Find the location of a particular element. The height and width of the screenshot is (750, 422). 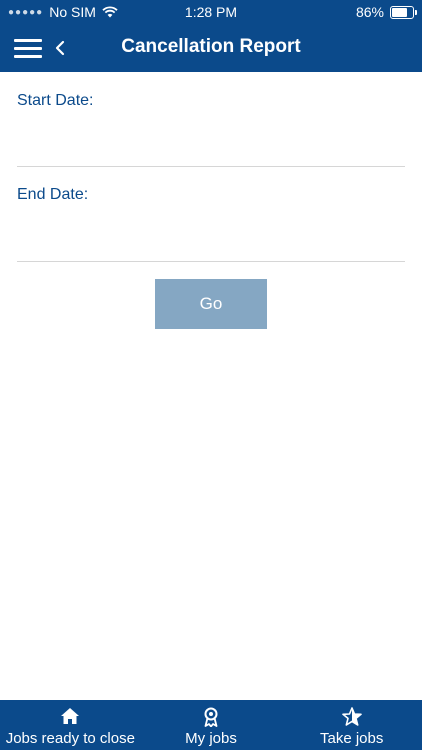

tab-my-jobs: My jobs is located at coordinates (211, 725).